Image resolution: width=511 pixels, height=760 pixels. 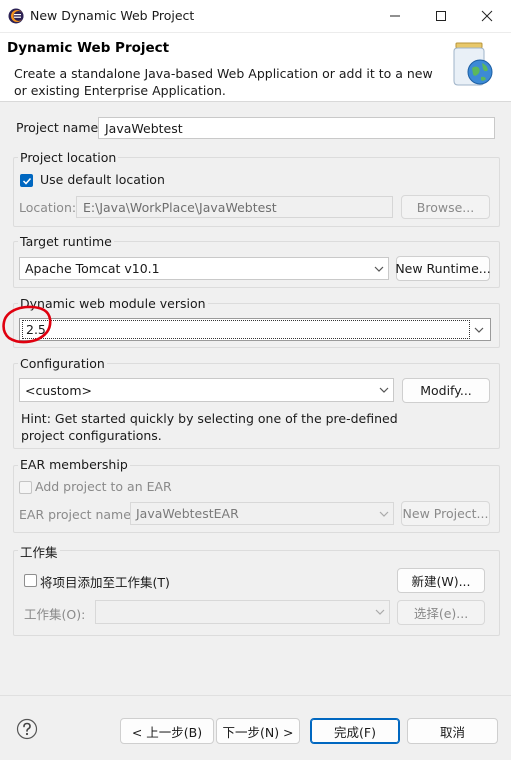 What do you see at coordinates (472, 65) in the screenshot?
I see `web-project-globe-icon` at bounding box center [472, 65].